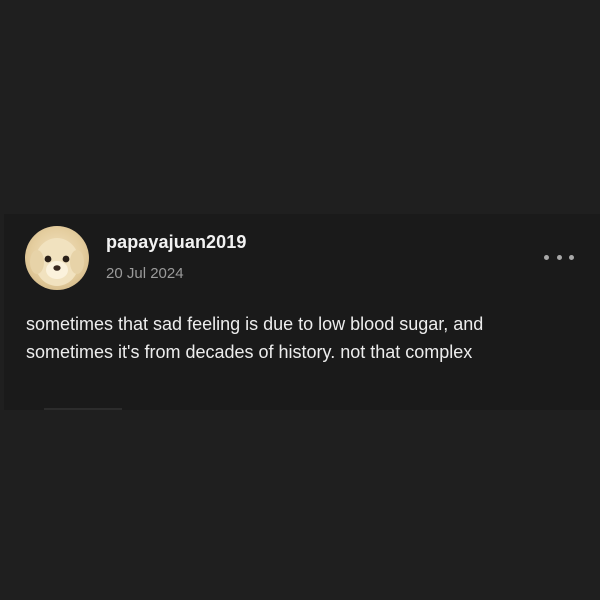 This screenshot has height=600, width=600. I want to click on card-footer-divider, so click(83, 409).